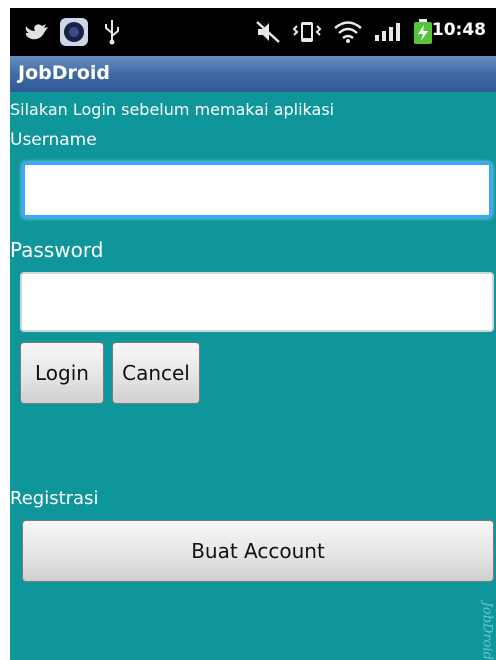  What do you see at coordinates (74, 32) in the screenshot?
I see `camera-icon` at bounding box center [74, 32].